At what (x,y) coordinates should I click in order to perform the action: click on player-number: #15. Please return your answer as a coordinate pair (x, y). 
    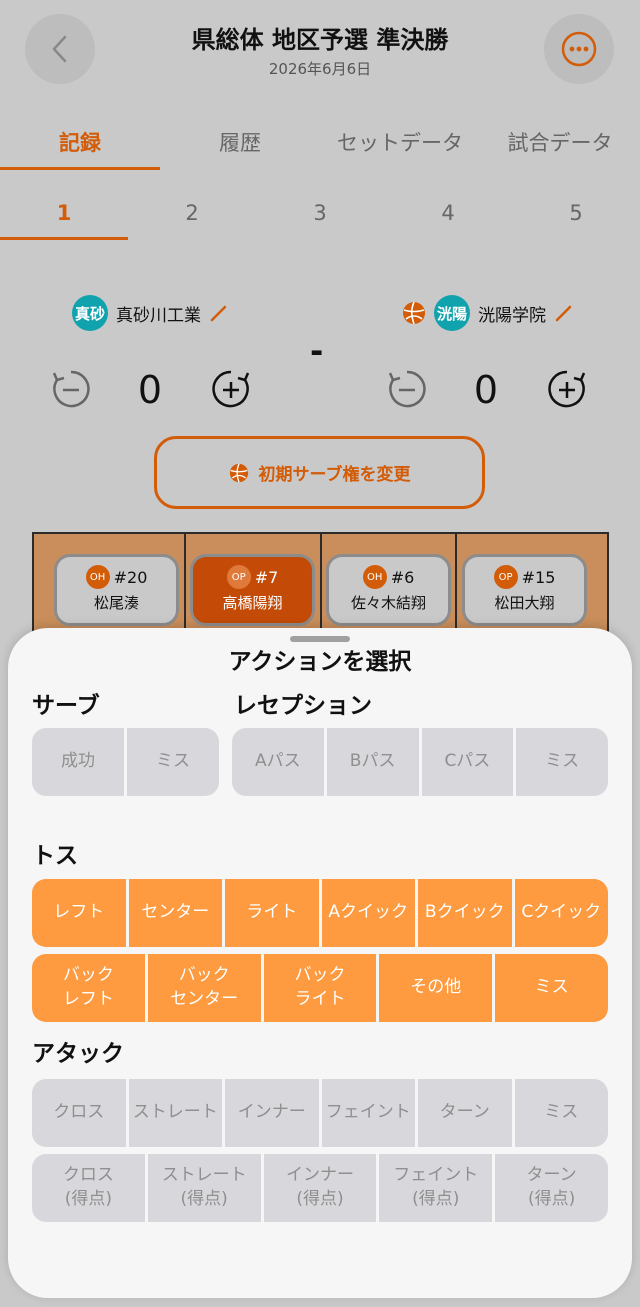
    Looking at the image, I should click on (538, 577).